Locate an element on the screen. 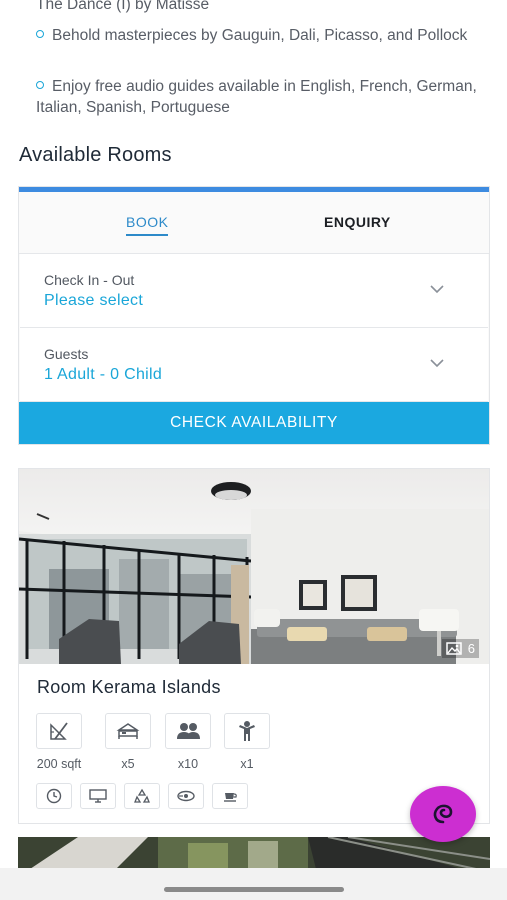 Image resolution: width=507 pixels, height=900 pixels. child-icon is located at coordinates (247, 731).